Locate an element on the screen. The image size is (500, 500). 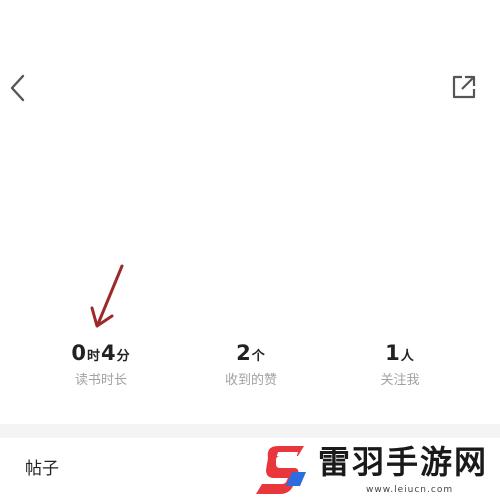
share-button is located at coordinates (464, 87).